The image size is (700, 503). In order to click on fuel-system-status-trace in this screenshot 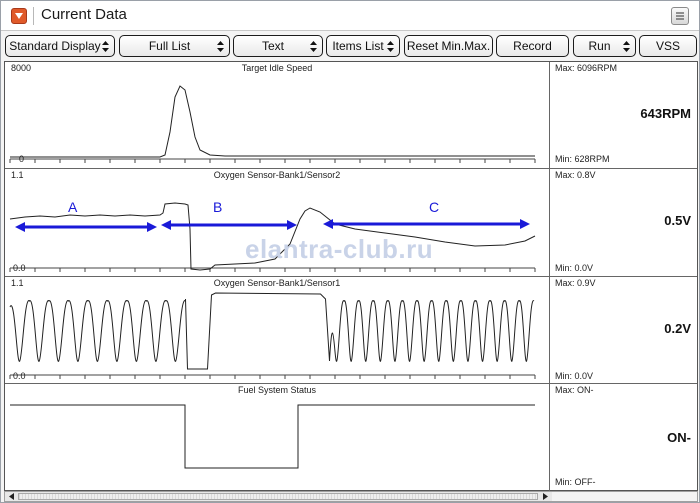, I will do `click(272, 436)`.